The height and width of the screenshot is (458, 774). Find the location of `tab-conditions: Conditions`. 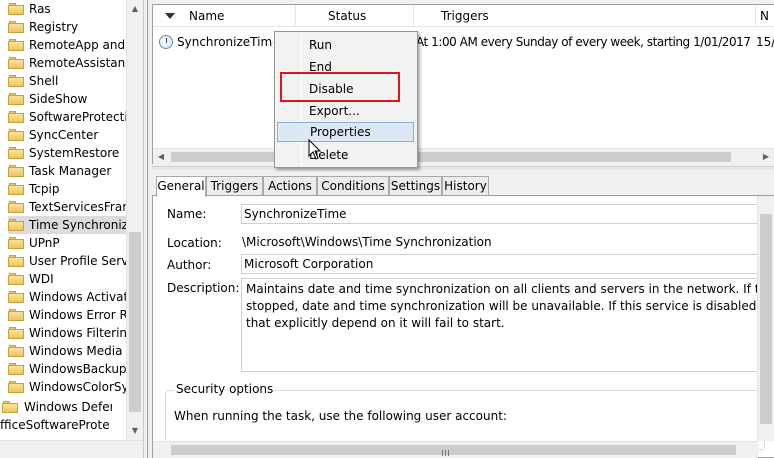

tab-conditions: Conditions is located at coordinates (353, 186).